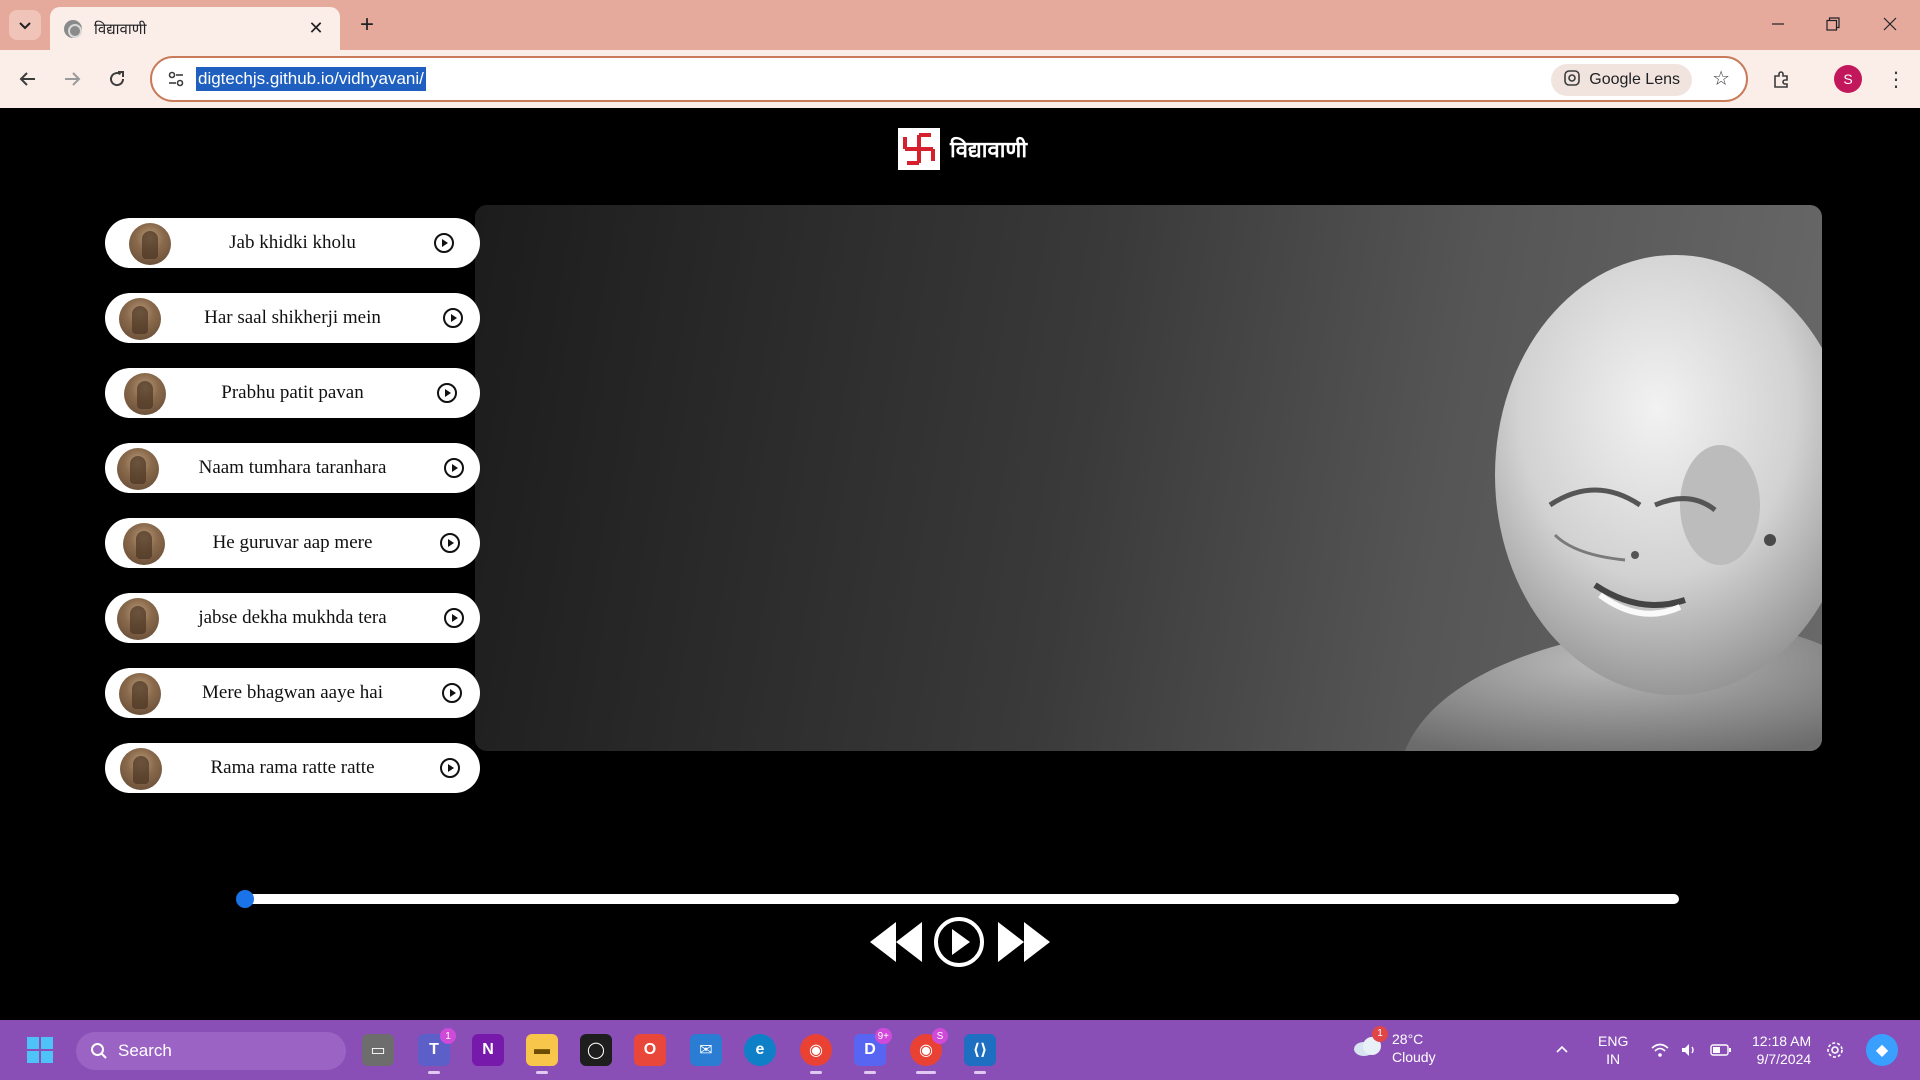 The height and width of the screenshot is (1080, 1920). I want to click on song-item: He guruvar aap mere, so click(292, 543).